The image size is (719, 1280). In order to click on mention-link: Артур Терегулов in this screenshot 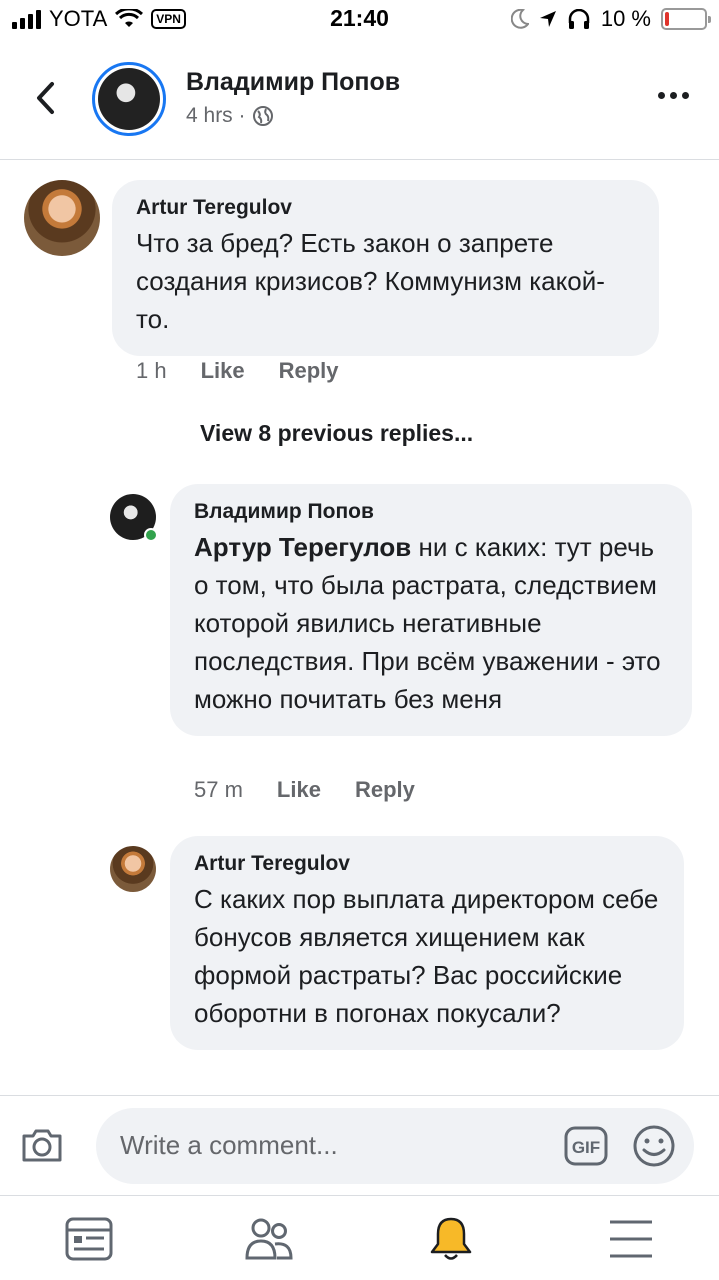, I will do `click(302, 547)`.